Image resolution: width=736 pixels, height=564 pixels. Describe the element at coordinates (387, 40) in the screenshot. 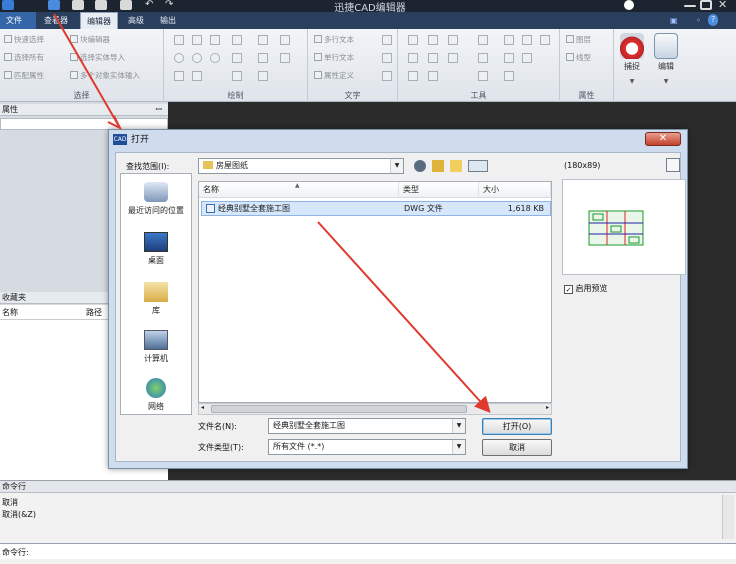

I see `text-style-icon` at that location.